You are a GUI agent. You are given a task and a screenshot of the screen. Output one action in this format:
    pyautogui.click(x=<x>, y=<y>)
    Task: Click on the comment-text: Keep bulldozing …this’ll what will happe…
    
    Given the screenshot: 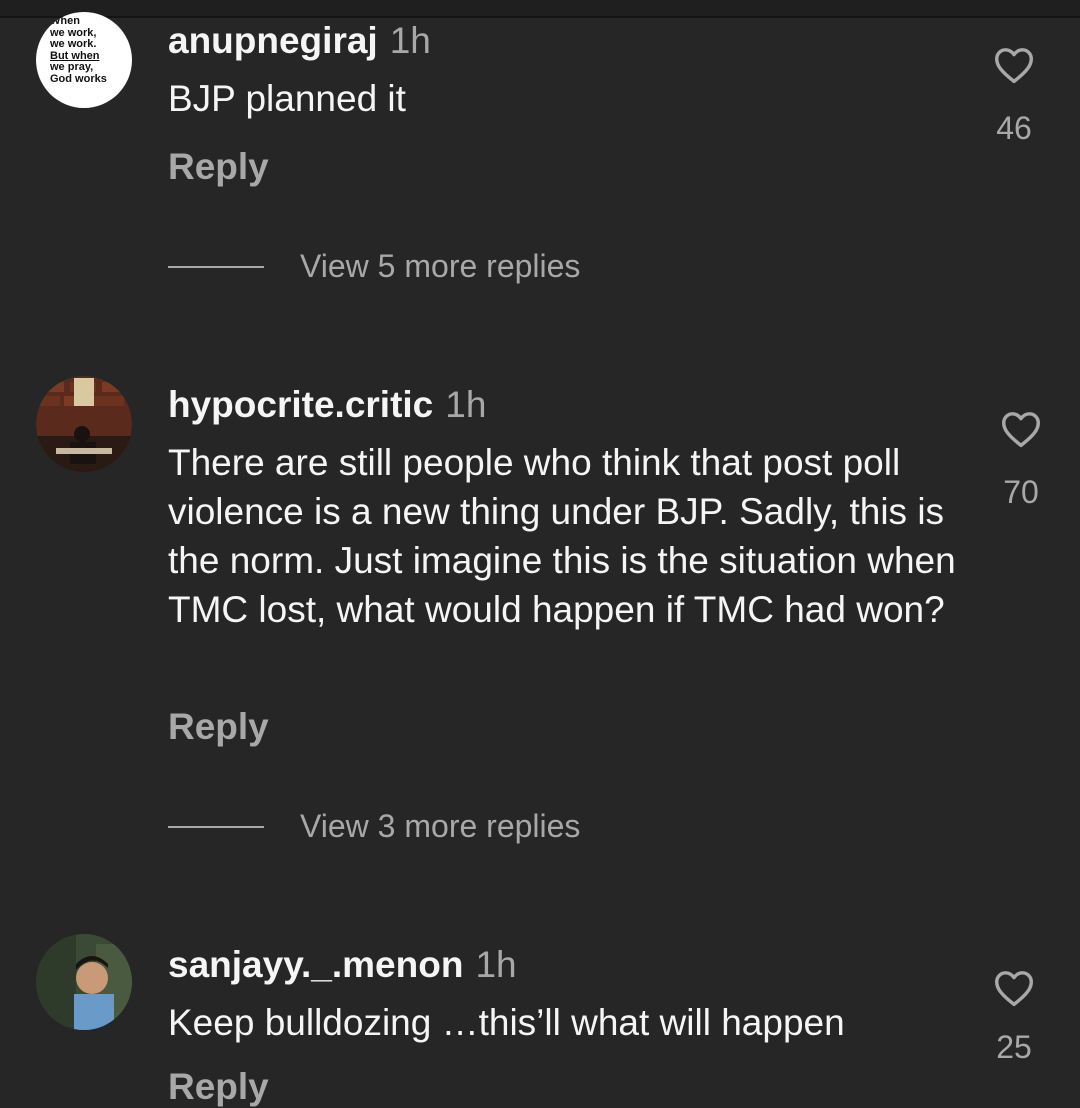 What is the action you would take?
    pyautogui.click(x=506, y=1022)
    